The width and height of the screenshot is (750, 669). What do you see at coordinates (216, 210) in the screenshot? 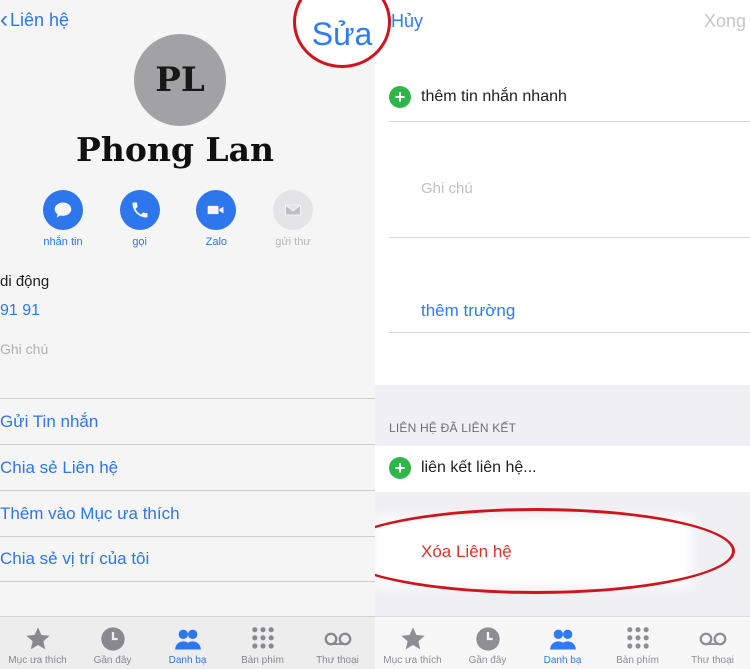
I see `video-icon` at bounding box center [216, 210].